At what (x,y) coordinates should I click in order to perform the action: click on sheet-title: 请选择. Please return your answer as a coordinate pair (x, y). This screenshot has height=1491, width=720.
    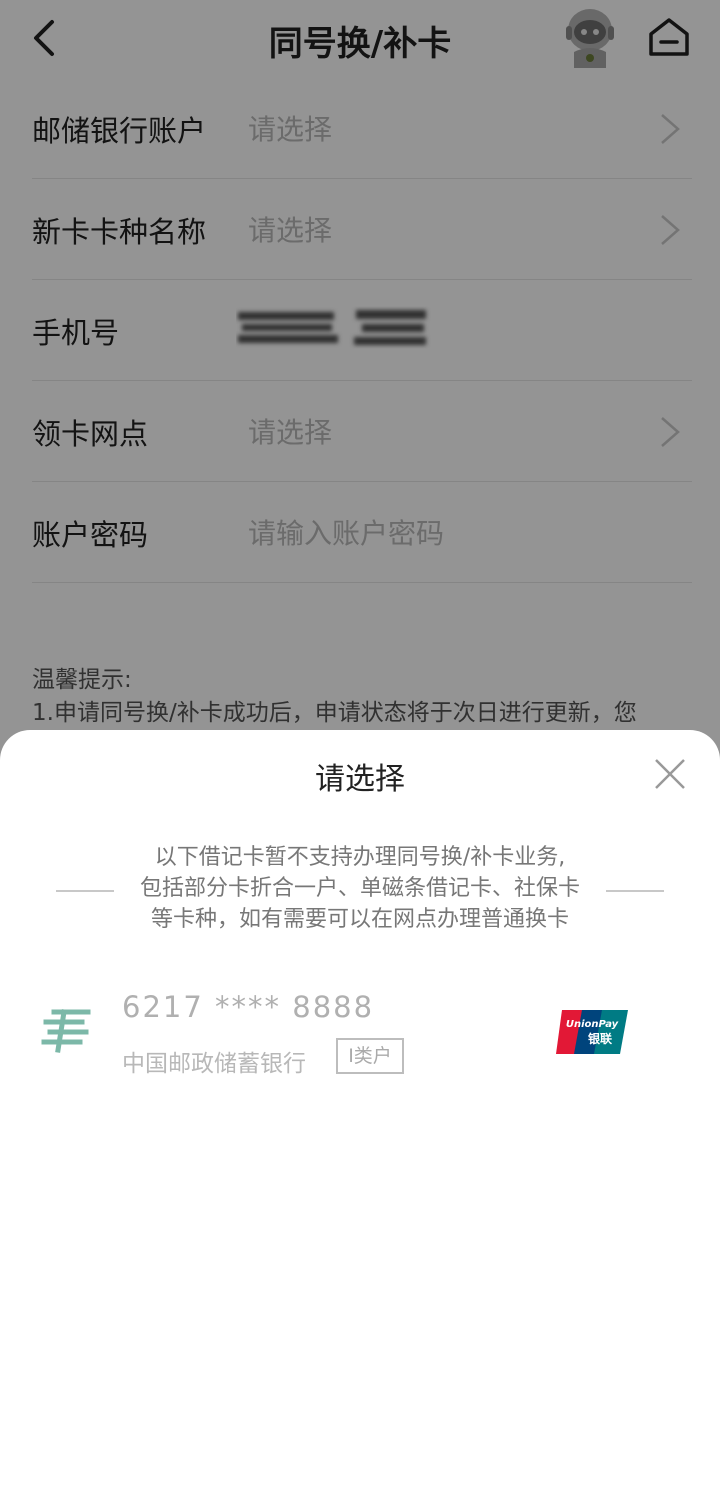
    Looking at the image, I should click on (360, 779).